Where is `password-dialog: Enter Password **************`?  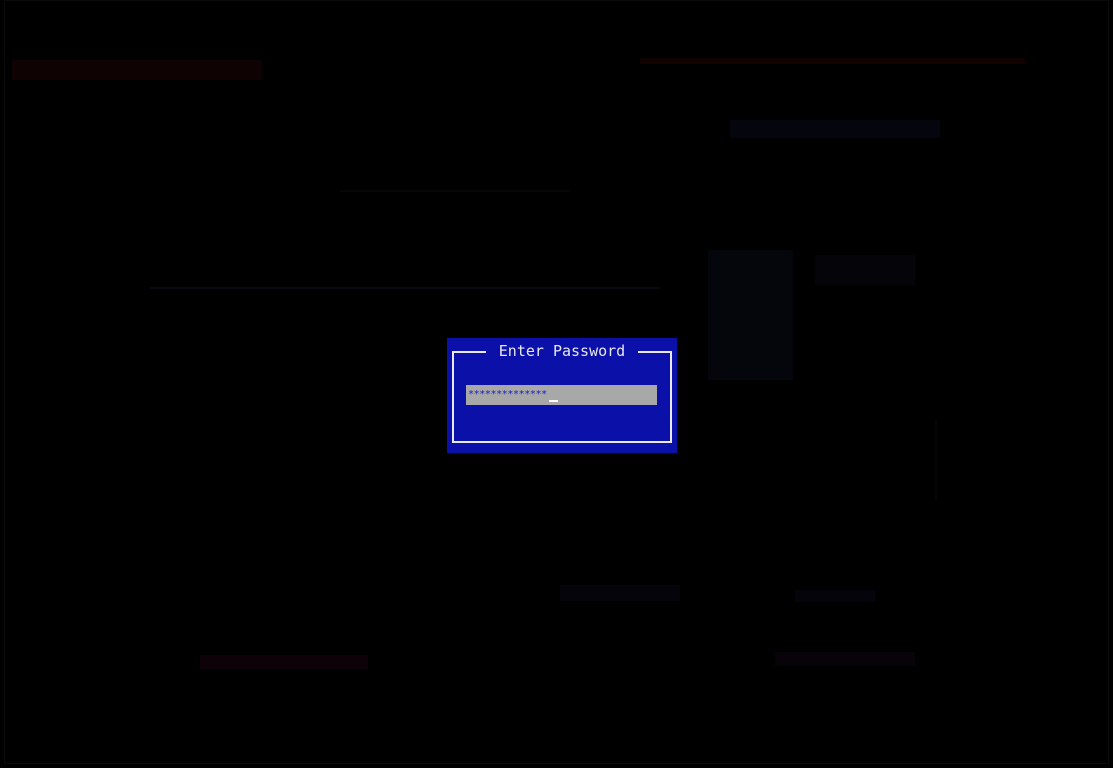 password-dialog: Enter Password ************** is located at coordinates (562, 395).